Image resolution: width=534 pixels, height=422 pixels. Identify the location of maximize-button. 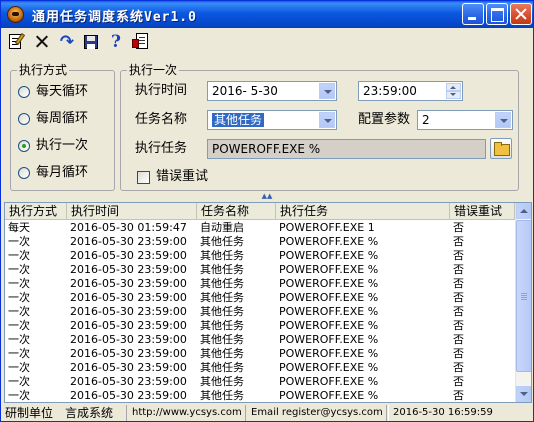
(497, 14).